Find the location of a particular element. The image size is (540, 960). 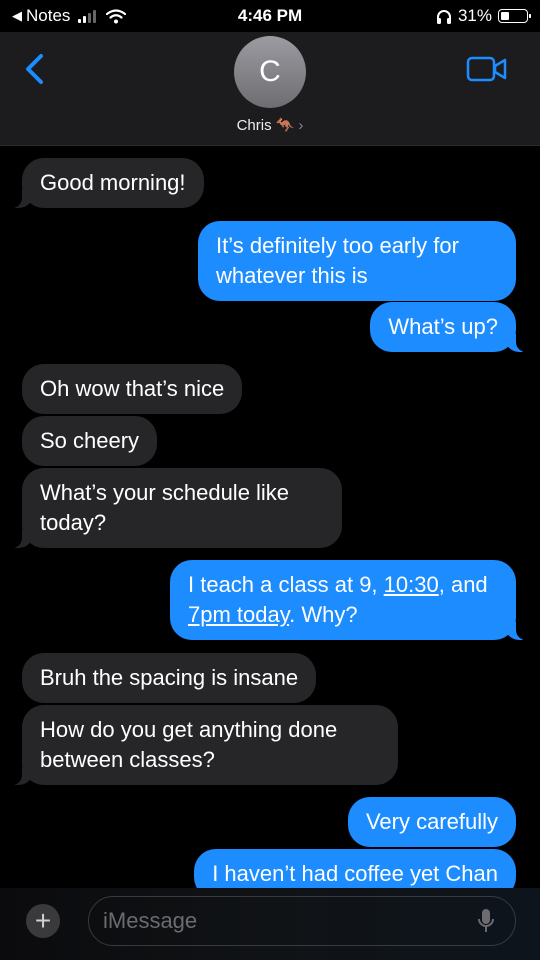

message-text: Oh wow that’s nice is located at coordinates (132, 388).